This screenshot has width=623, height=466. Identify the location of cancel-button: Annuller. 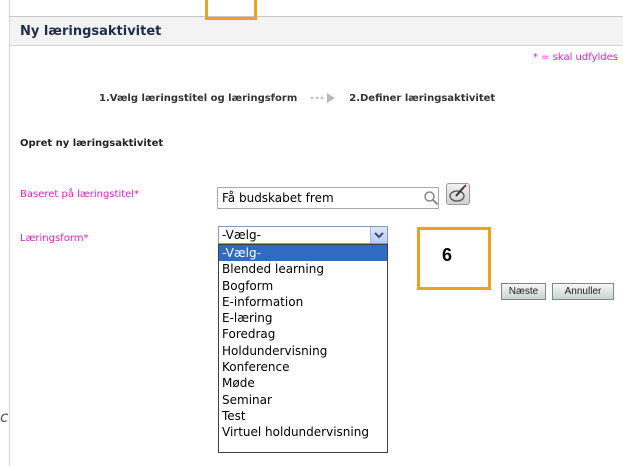
(583, 291).